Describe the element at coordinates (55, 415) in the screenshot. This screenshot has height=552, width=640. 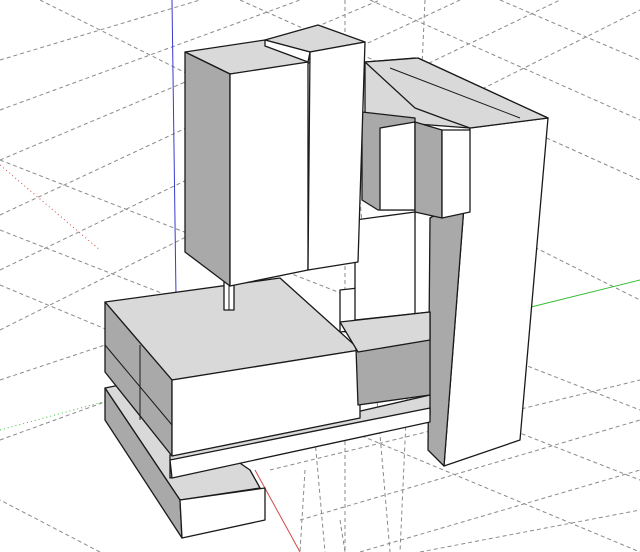
I see `green-axis-dotted` at that location.